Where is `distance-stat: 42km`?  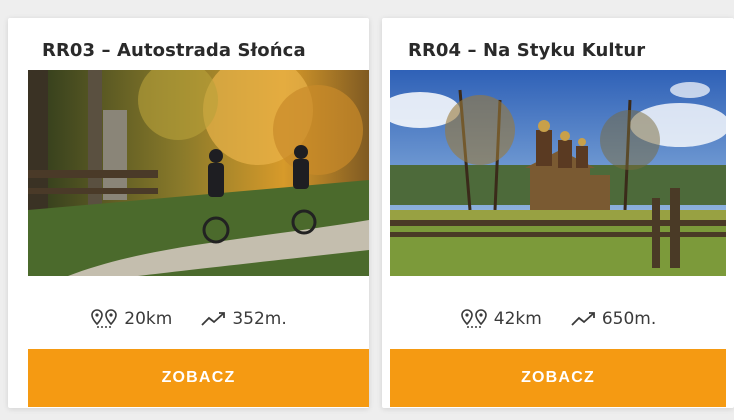
distance-stat: 42km is located at coordinates (501, 319).